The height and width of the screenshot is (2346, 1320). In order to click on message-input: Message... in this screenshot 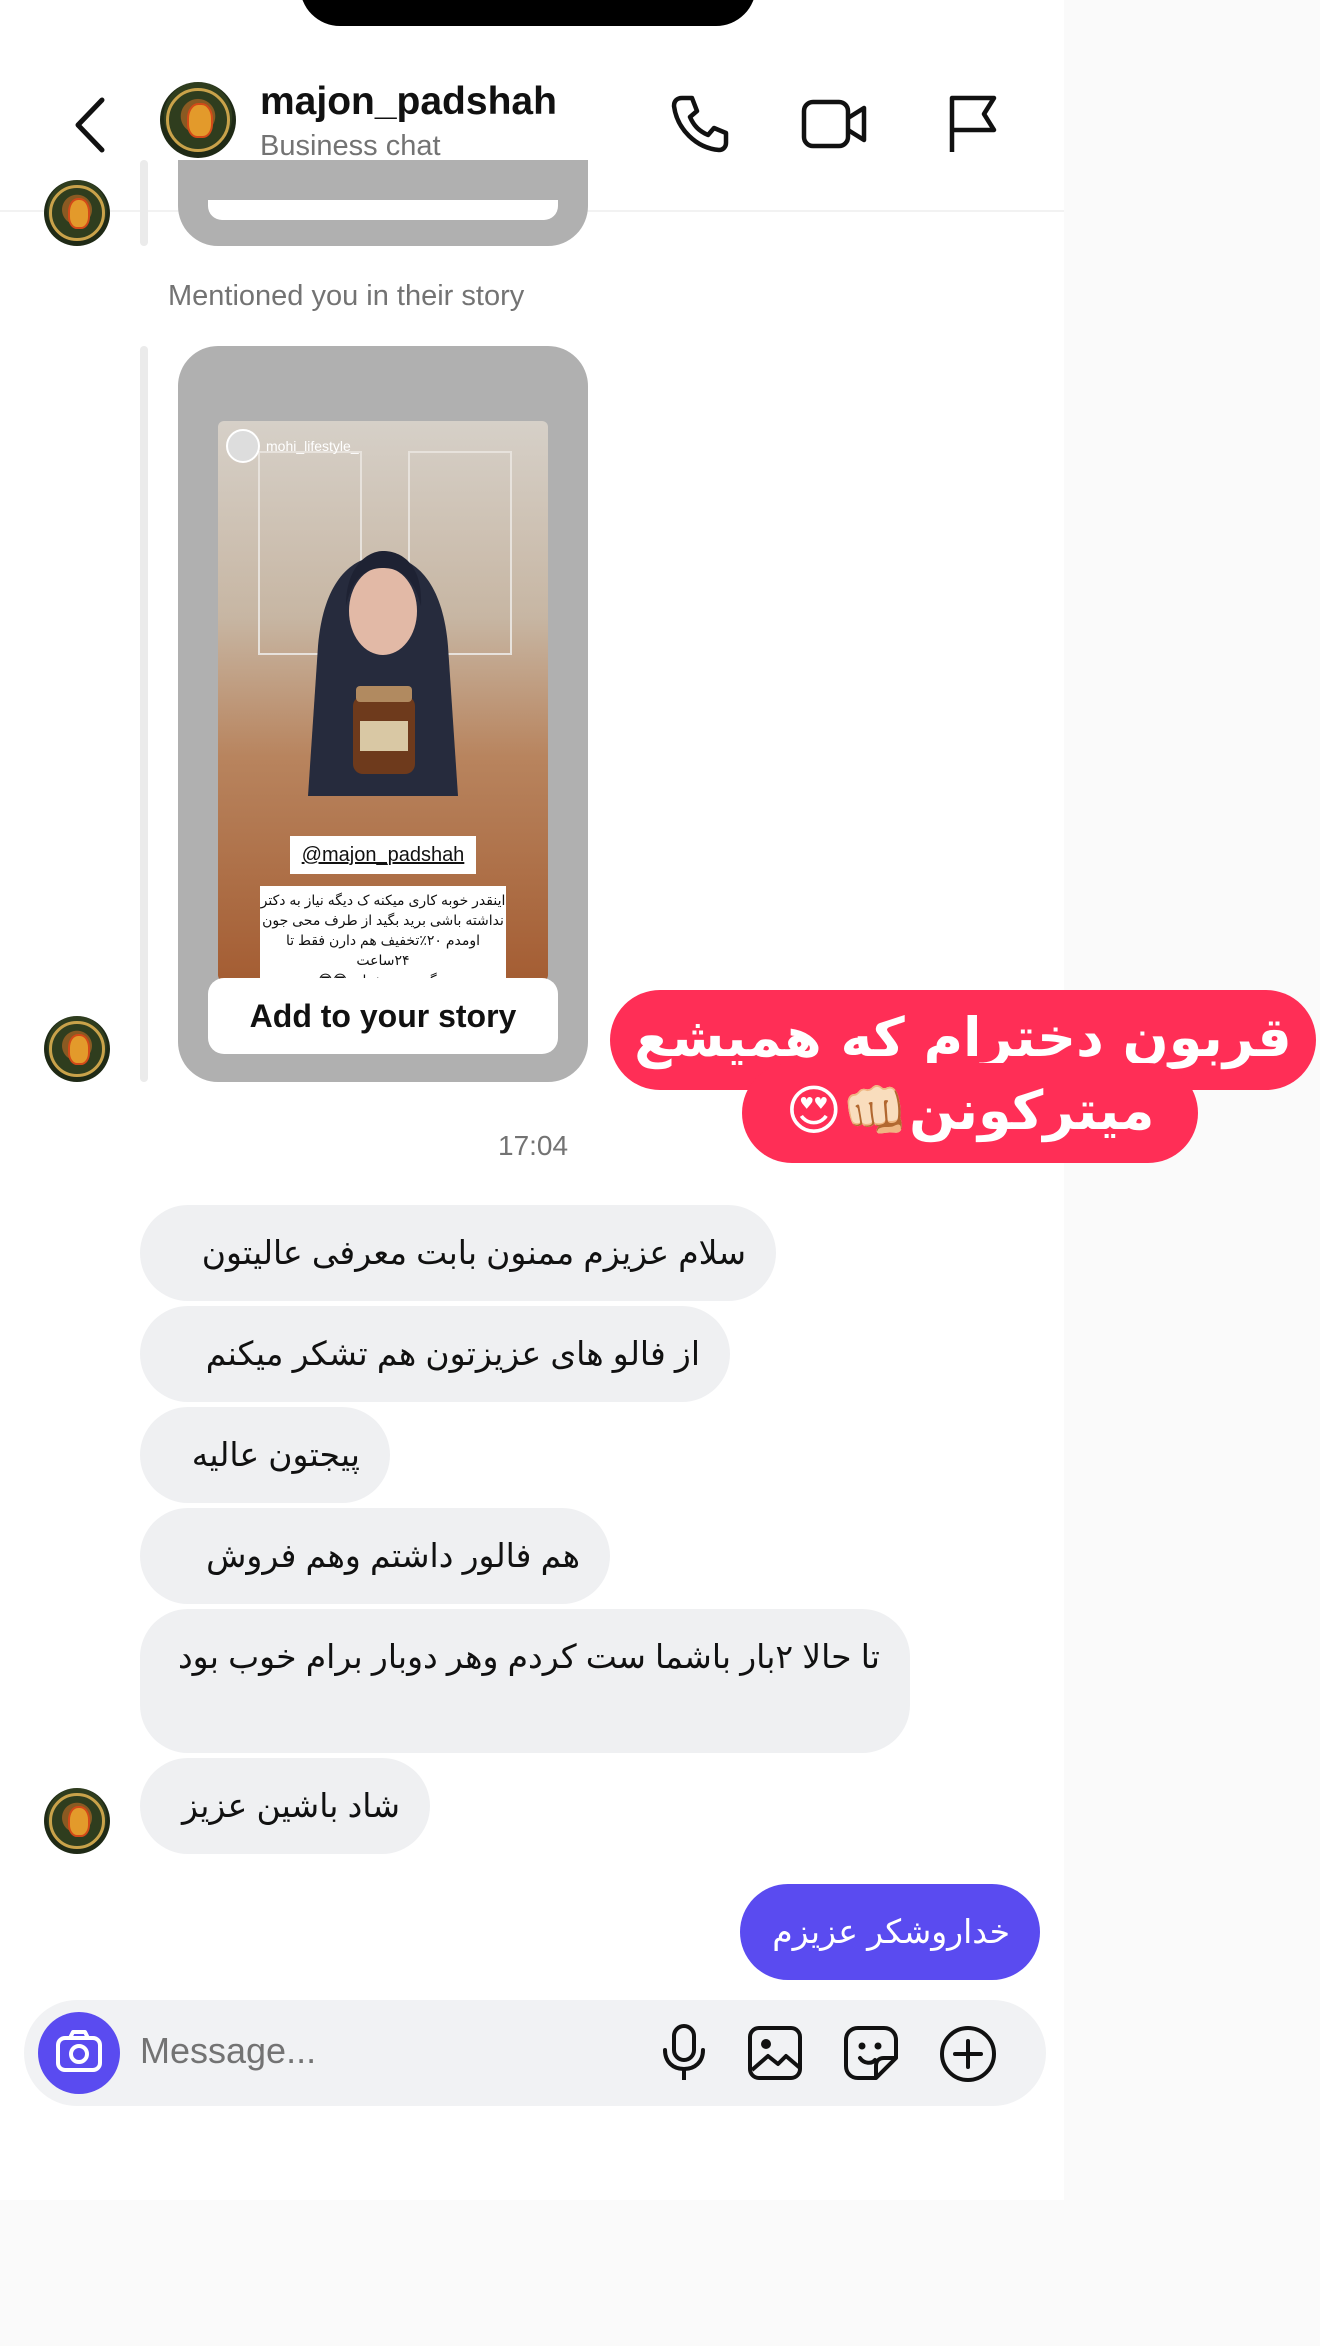, I will do `click(228, 2051)`.